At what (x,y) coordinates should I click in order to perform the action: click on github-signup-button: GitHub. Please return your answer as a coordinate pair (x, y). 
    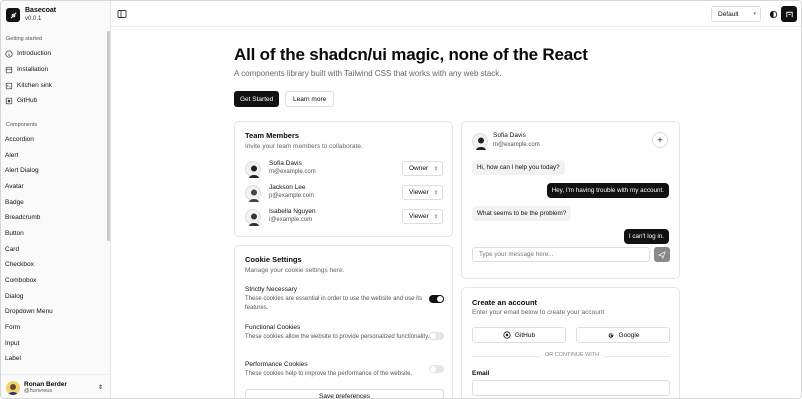
    Looking at the image, I should click on (519, 335).